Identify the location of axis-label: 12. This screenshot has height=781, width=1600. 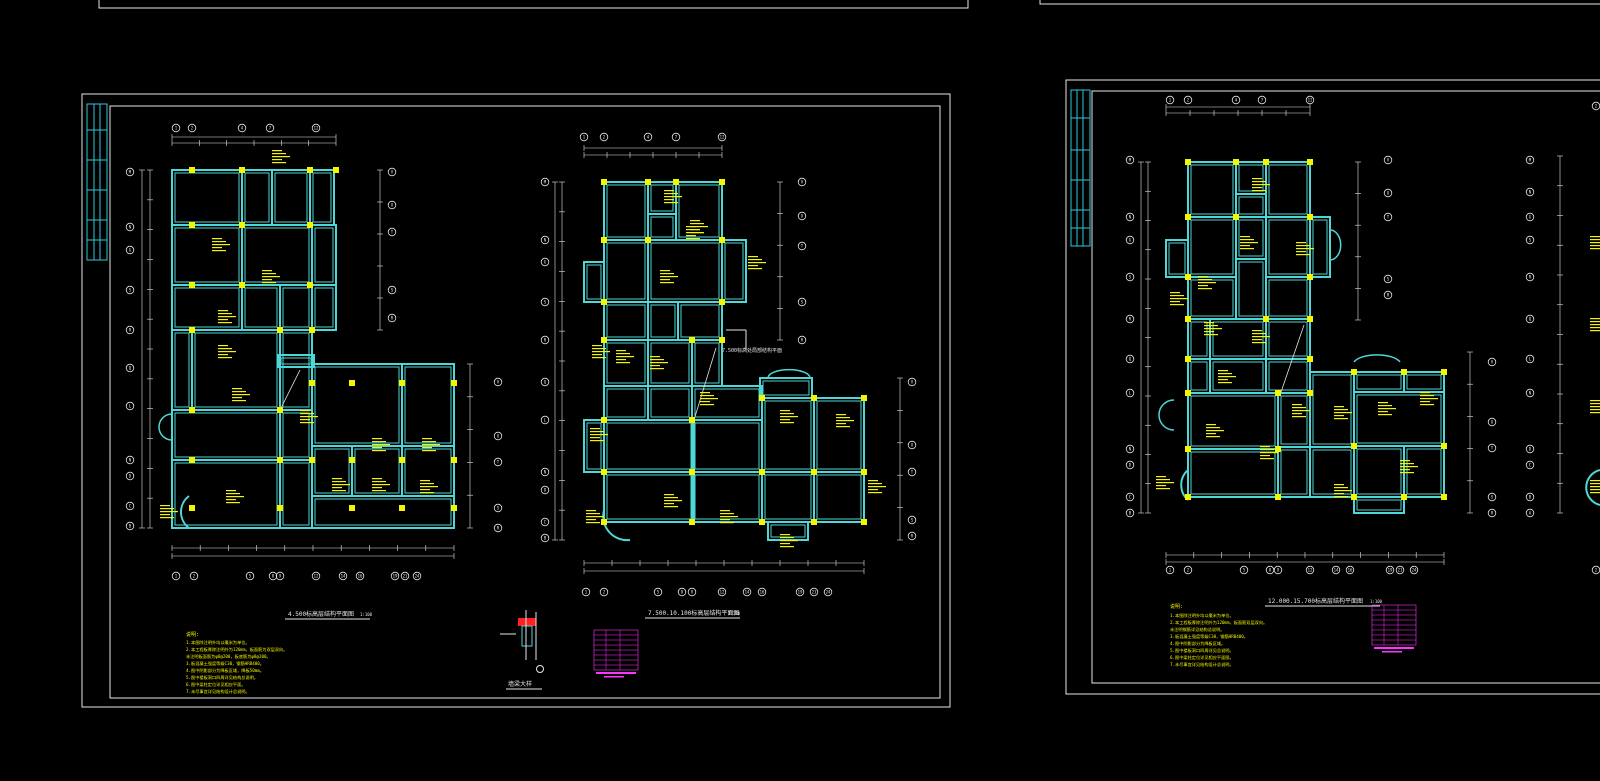
(1310, 570).